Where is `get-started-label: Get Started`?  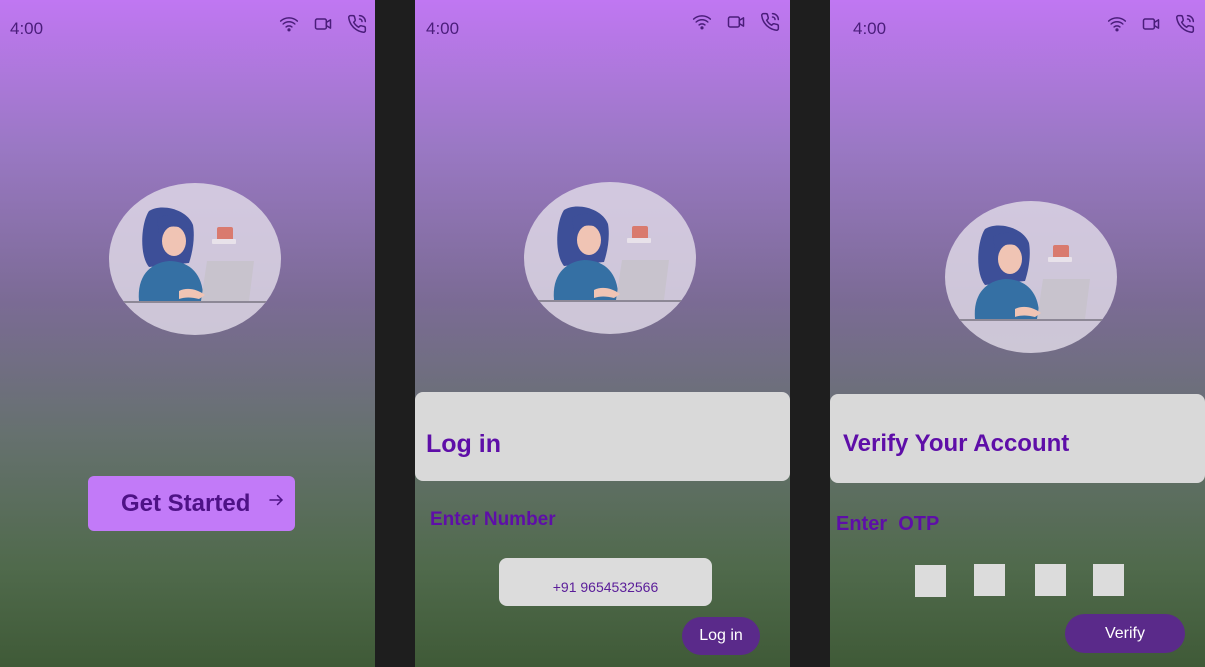
get-started-label: Get Started is located at coordinates (186, 503).